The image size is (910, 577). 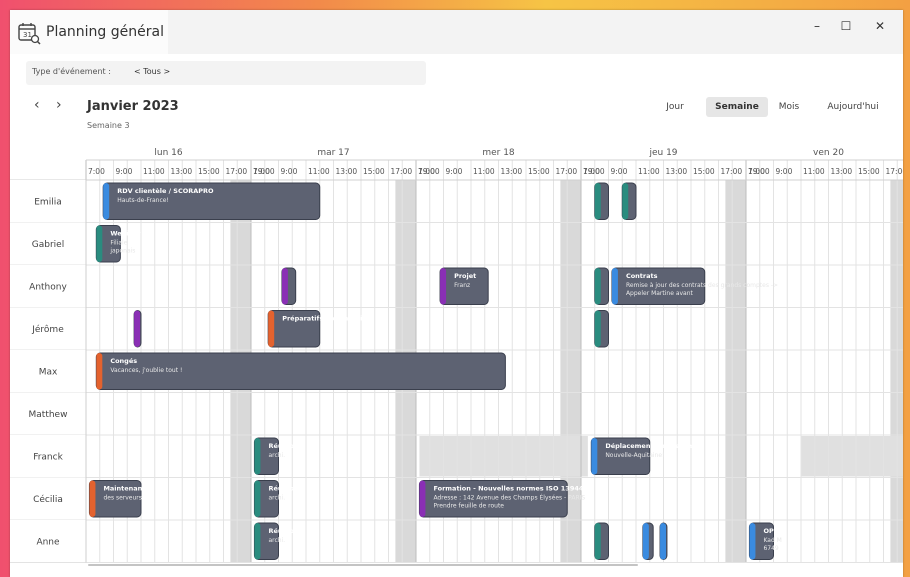 What do you see at coordinates (817, 26) in the screenshot?
I see `minimize-button: –` at bounding box center [817, 26].